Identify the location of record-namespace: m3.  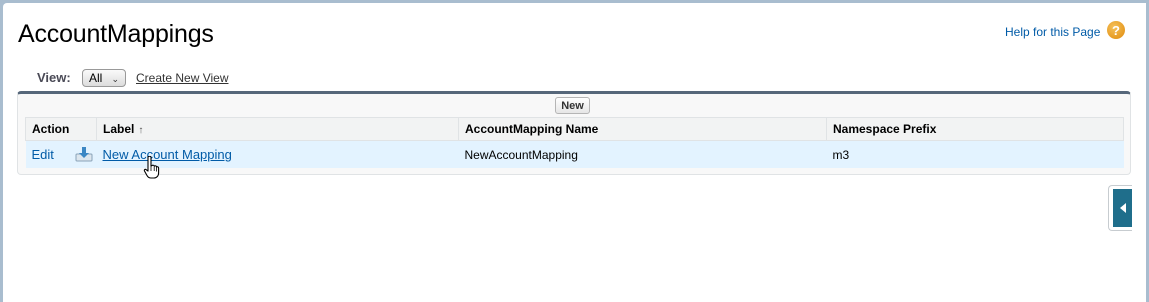
(841, 154).